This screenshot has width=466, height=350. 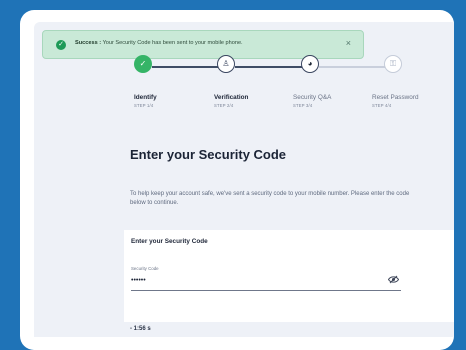 What do you see at coordinates (208, 154) in the screenshot?
I see `page-title: Enter your Security Code` at bounding box center [208, 154].